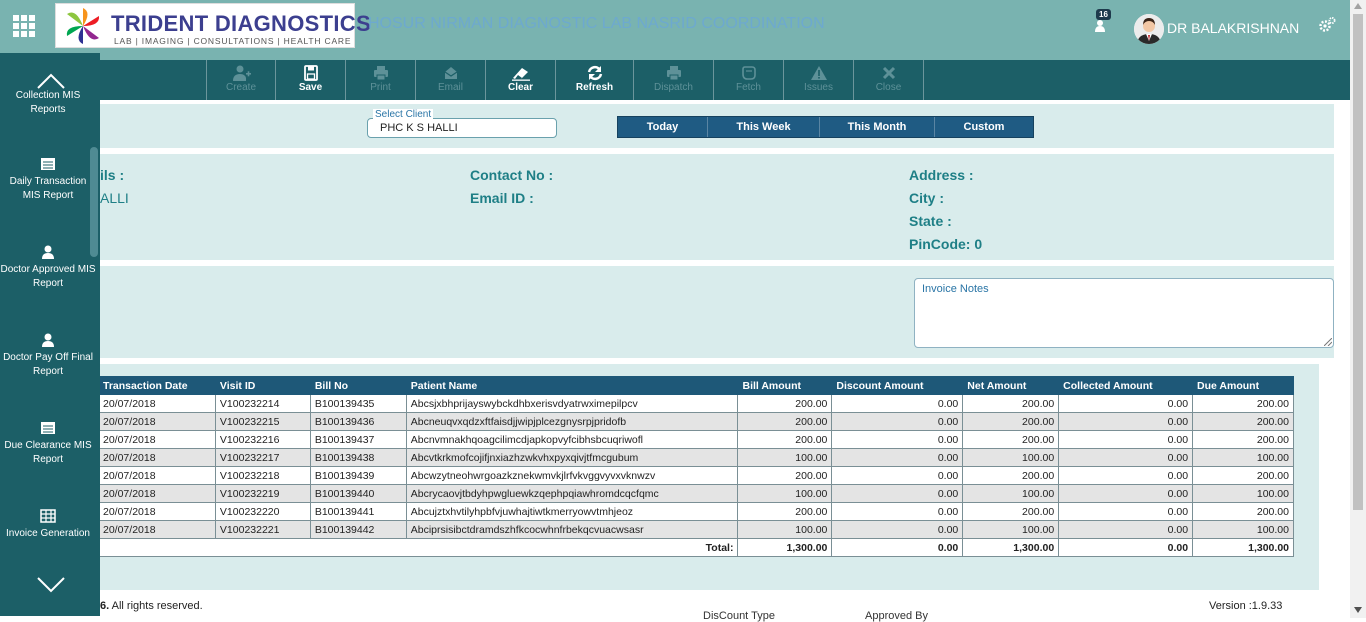 This screenshot has width=1366, height=622. Describe the element at coordinates (785, 385) in the screenshot. I see `col-bill-amount: Bill Amount` at that location.